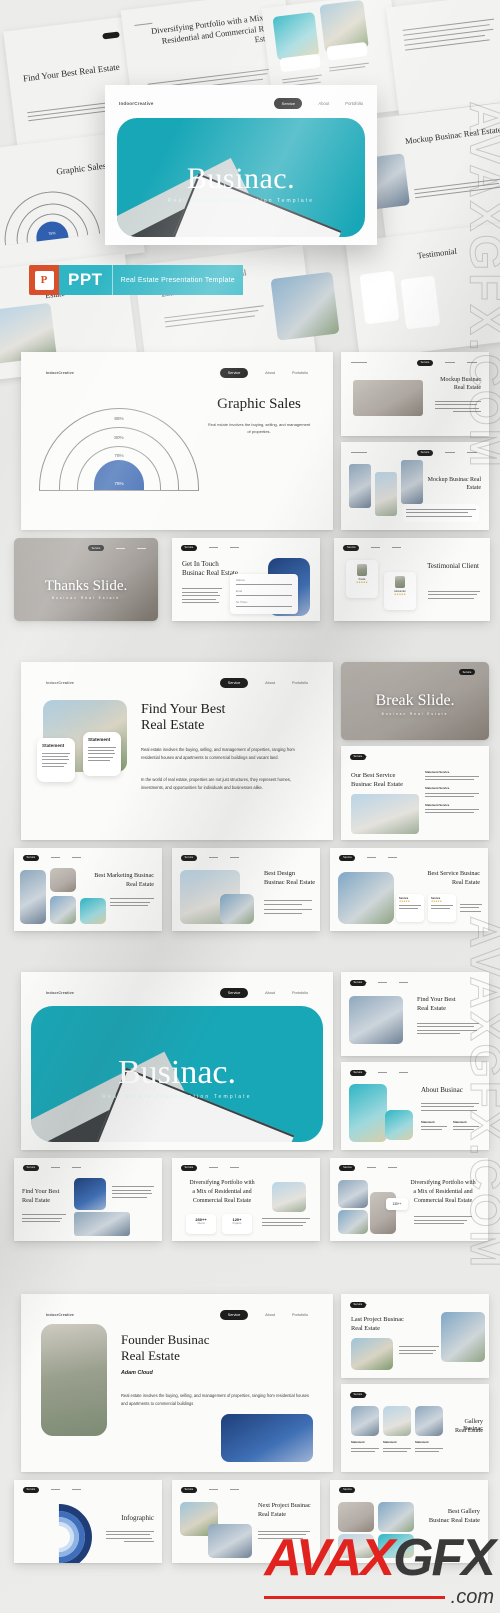  Describe the element at coordinates (264, 580) in the screenshot. I see `form-field-address: Address` at that location.